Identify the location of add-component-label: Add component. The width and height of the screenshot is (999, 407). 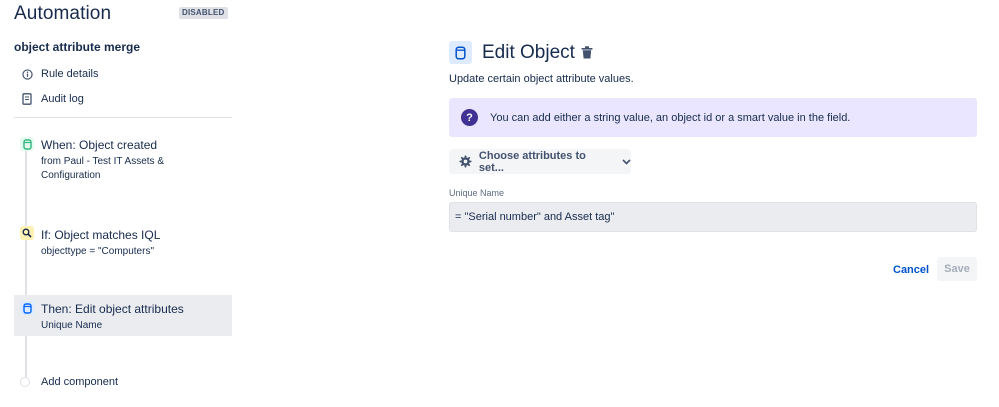
(80, 382).